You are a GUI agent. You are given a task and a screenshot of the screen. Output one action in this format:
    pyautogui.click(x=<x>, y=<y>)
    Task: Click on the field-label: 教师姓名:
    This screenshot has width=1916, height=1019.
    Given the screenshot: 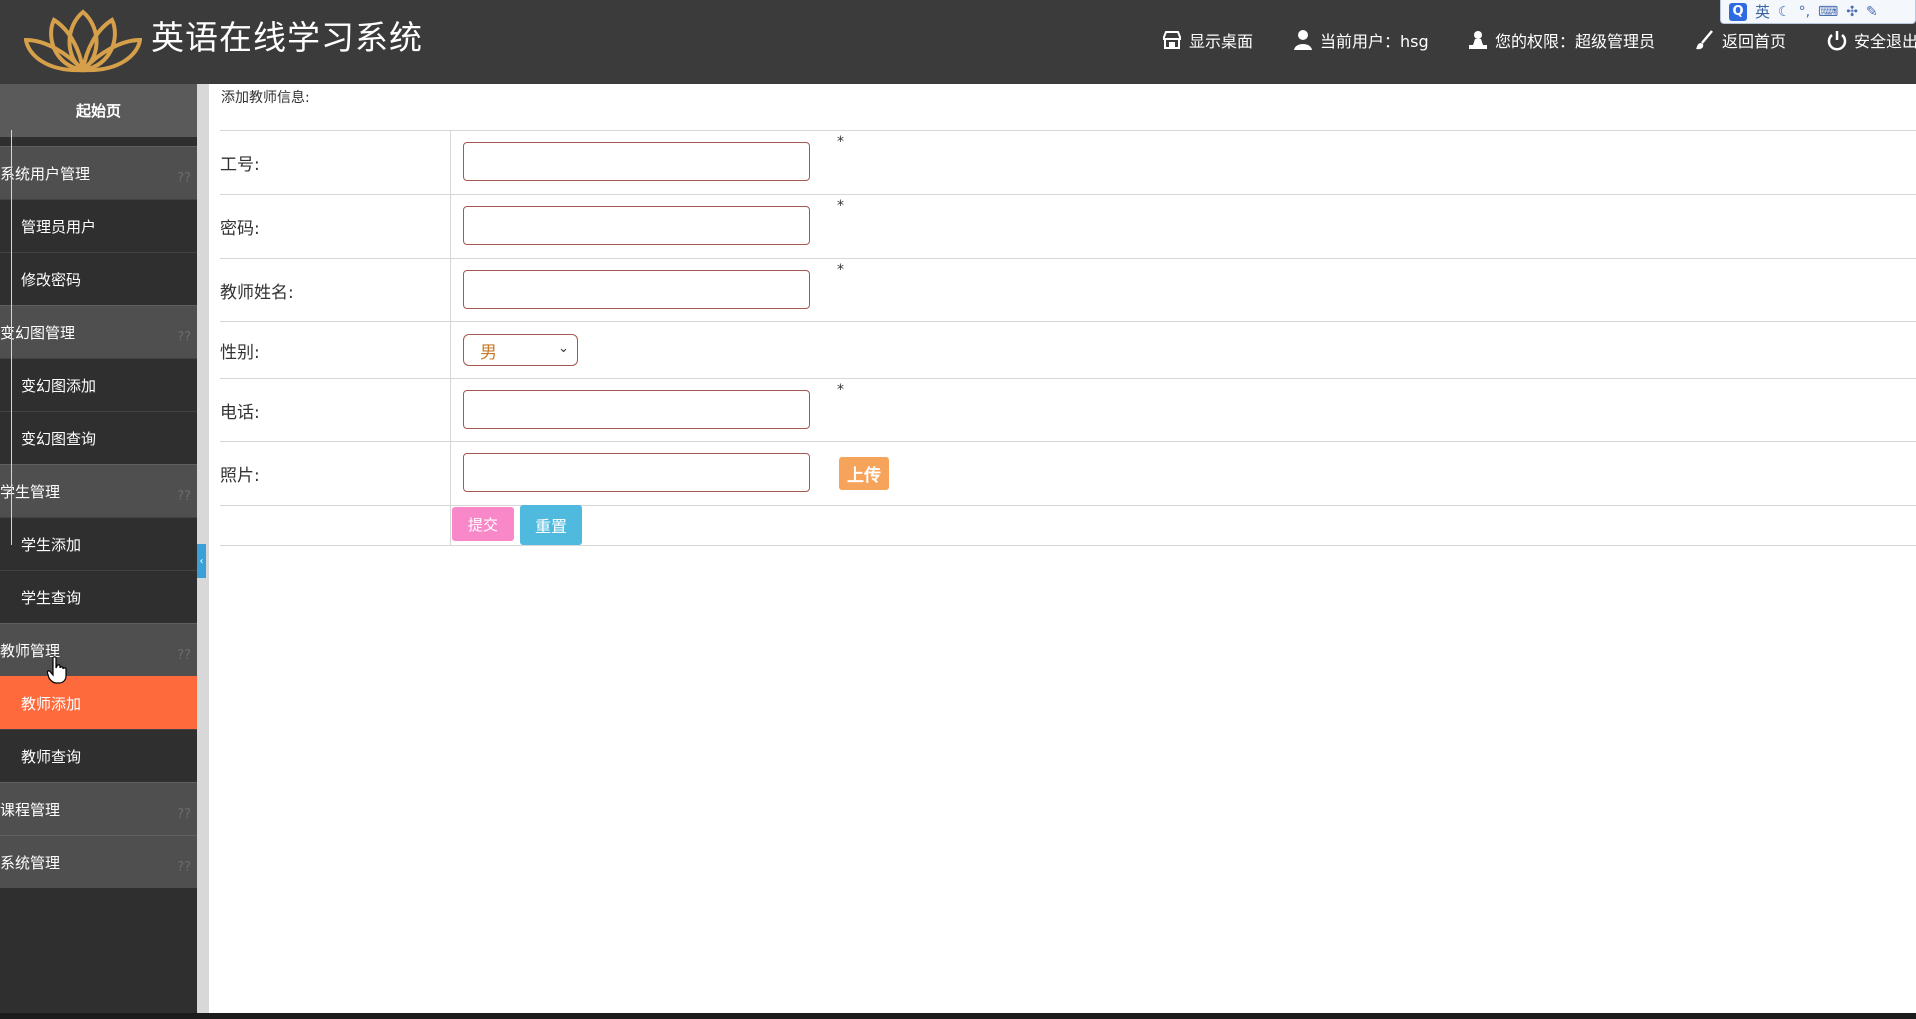 What is the action you would take?
    pyautogui.click(x=335, y=290)
    